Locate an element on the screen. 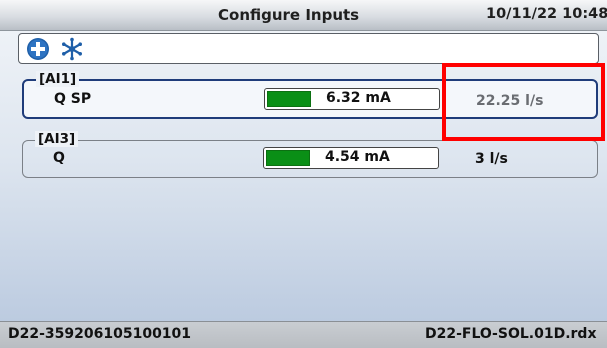  current-value: 4.54 mA is located at coordinates (357, 157).